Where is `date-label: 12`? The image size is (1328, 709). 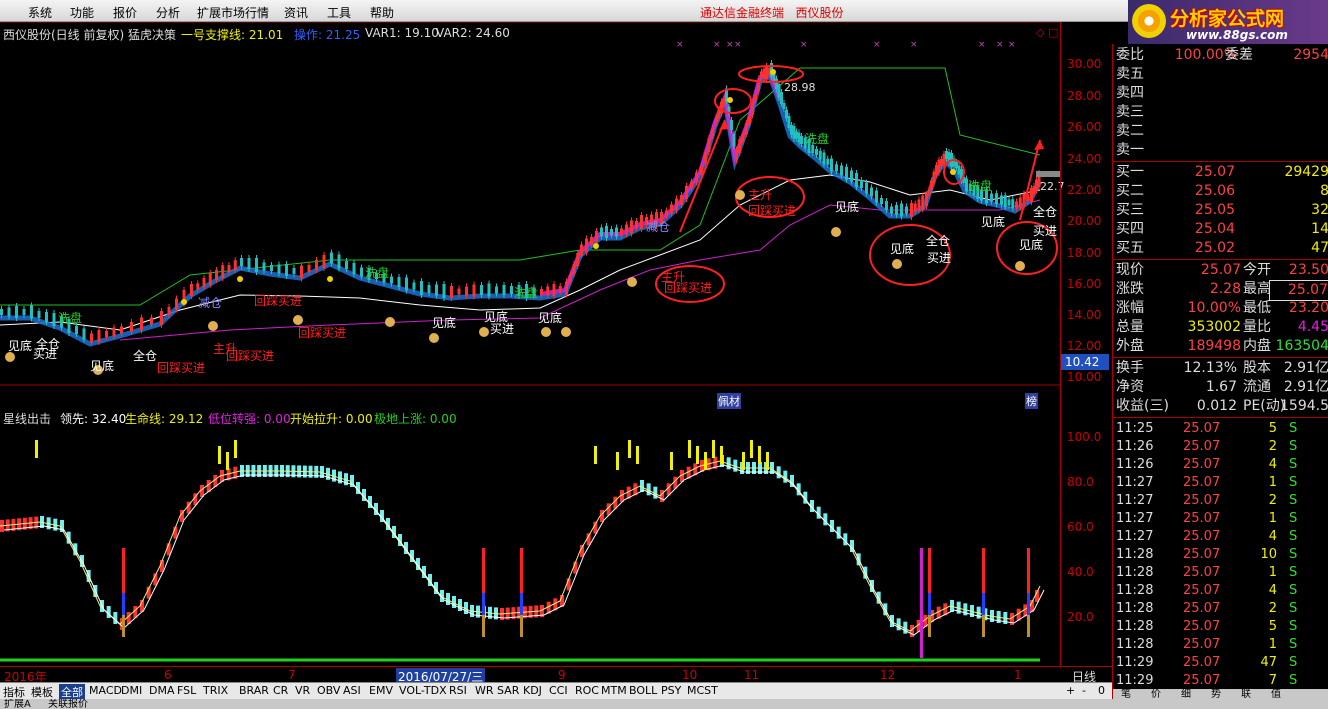 date-label: 12 is located at coordinates (888, 675).